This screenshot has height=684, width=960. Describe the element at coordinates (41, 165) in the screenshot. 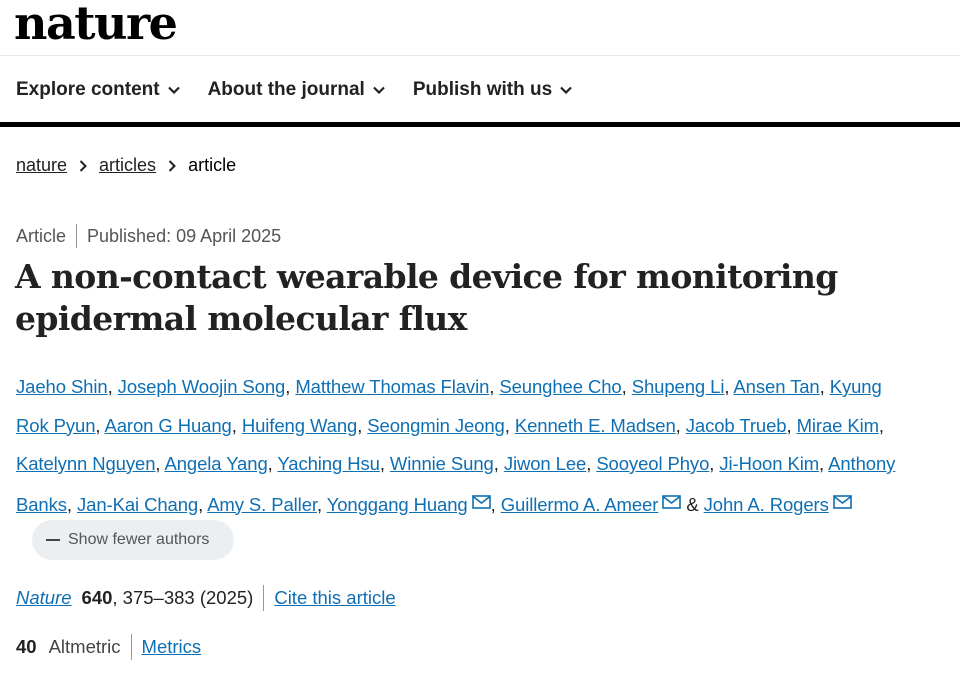

I see `breadcrumb-nature: nature` at that location.